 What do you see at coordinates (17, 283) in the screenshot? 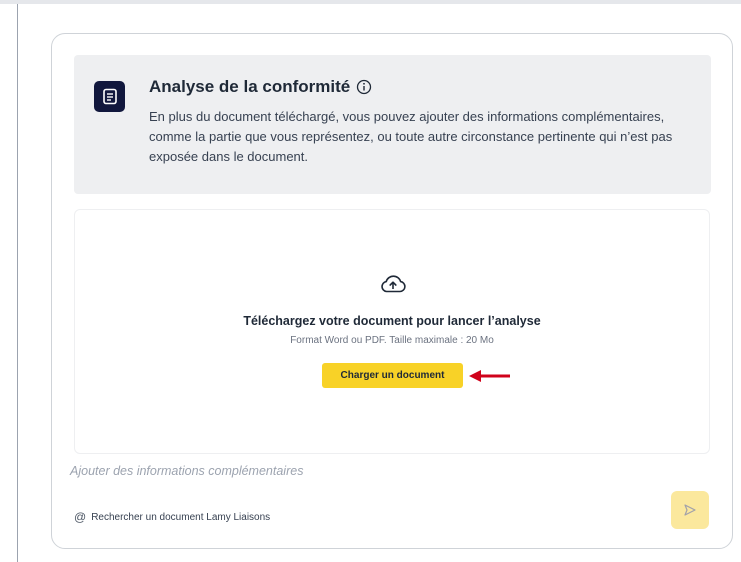
I see `window-left-edge` at bounding box center [17, 283].